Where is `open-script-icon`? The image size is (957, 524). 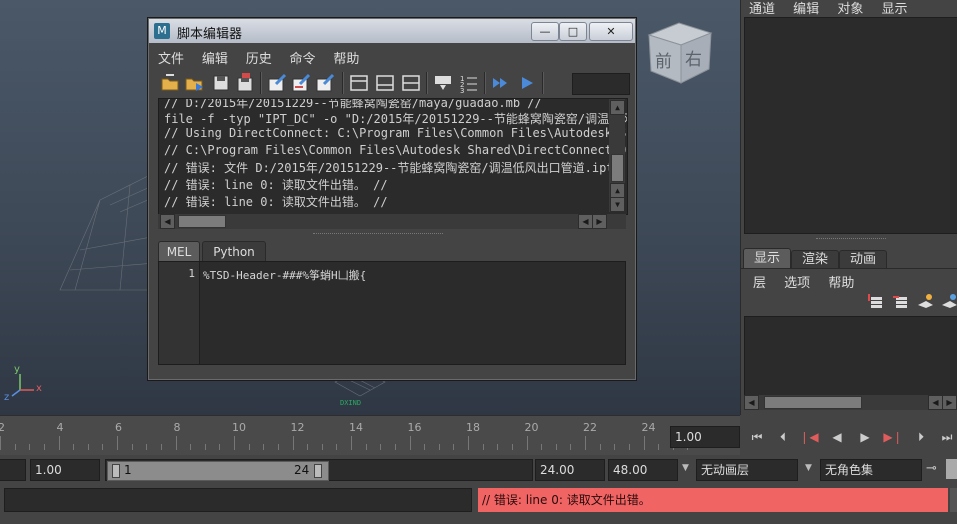 open-script-icon is located at coordinates (171, 83).